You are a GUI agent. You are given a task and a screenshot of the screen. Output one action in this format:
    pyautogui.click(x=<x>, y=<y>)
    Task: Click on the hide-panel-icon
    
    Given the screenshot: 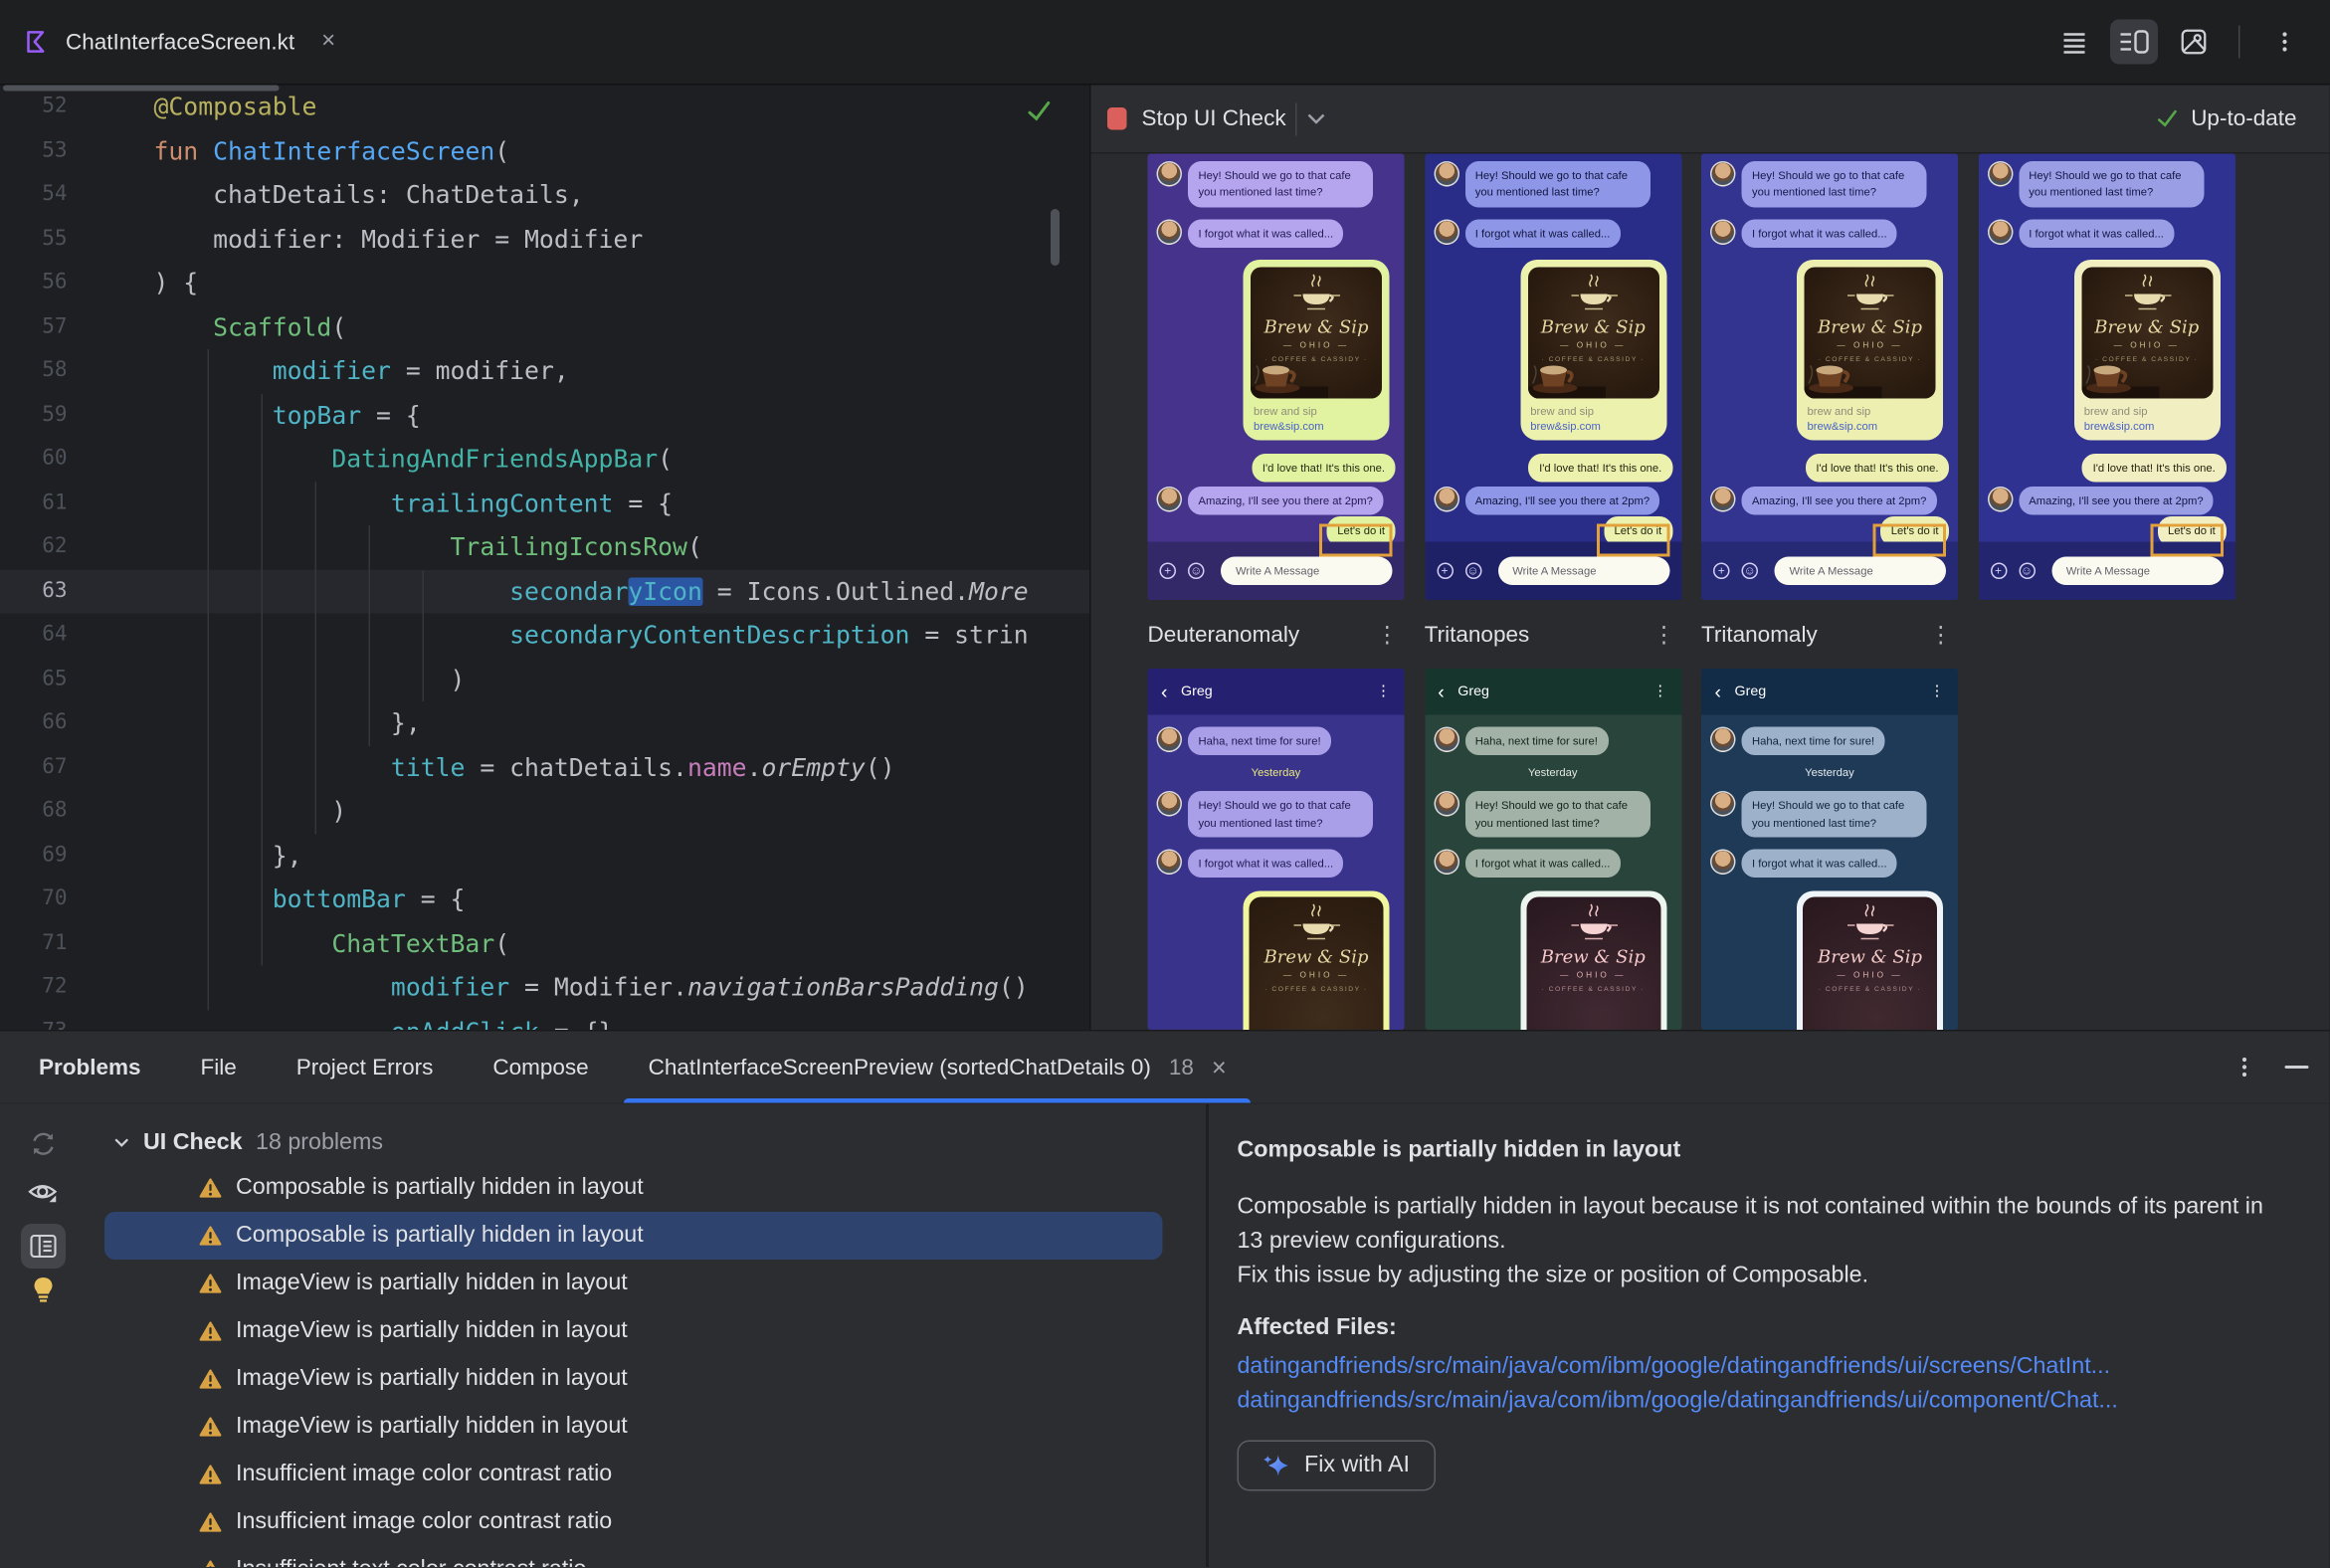 What is the action you would take?
    pyautogui.click(x=2296, y=1068)
    